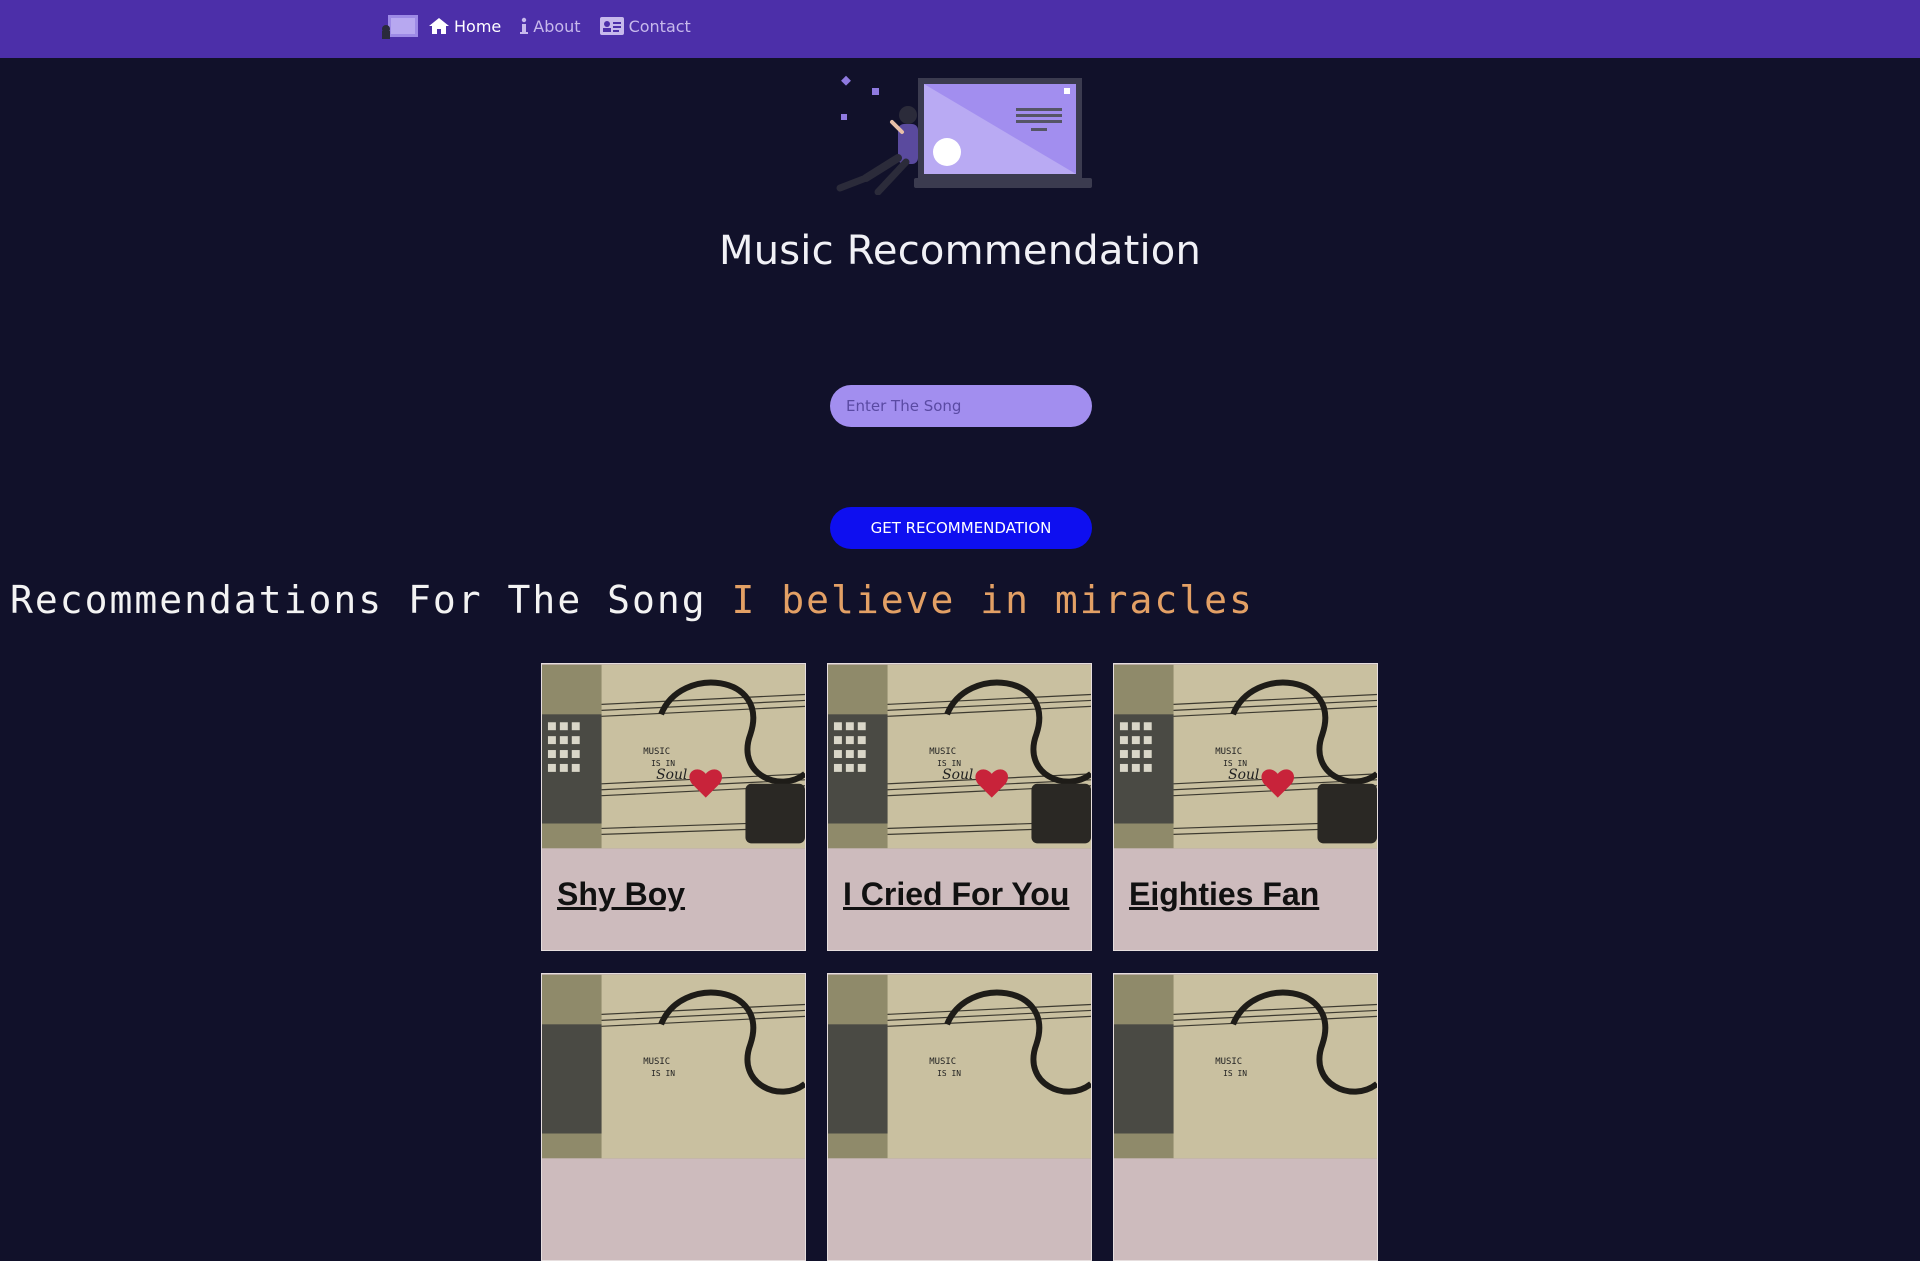 The image size is (1920, 1261). I want to click on nav-inner: Home About Contact, so click(543, 26).